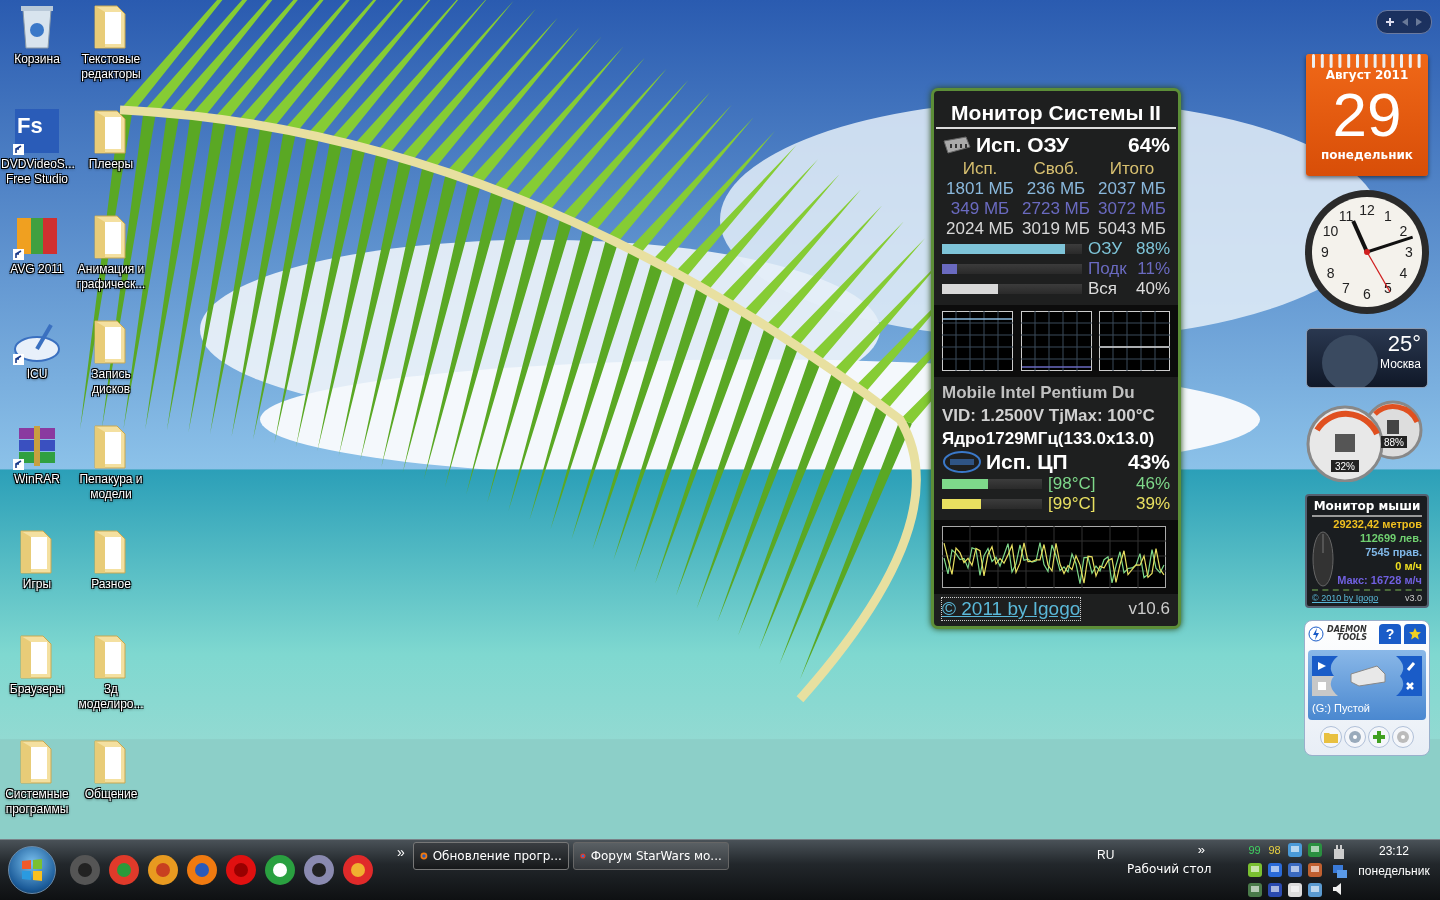  I want to click on cpu-meter-reading: 32%, so click(1345, 466).